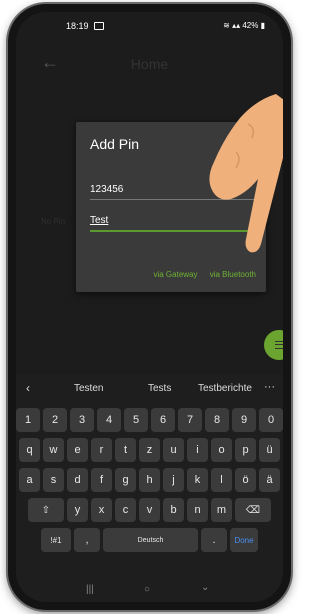 The image size is (320, 614). Describe the element at coordinates (99, 220) in the screenshot. I see `name-value: Test` at that location.